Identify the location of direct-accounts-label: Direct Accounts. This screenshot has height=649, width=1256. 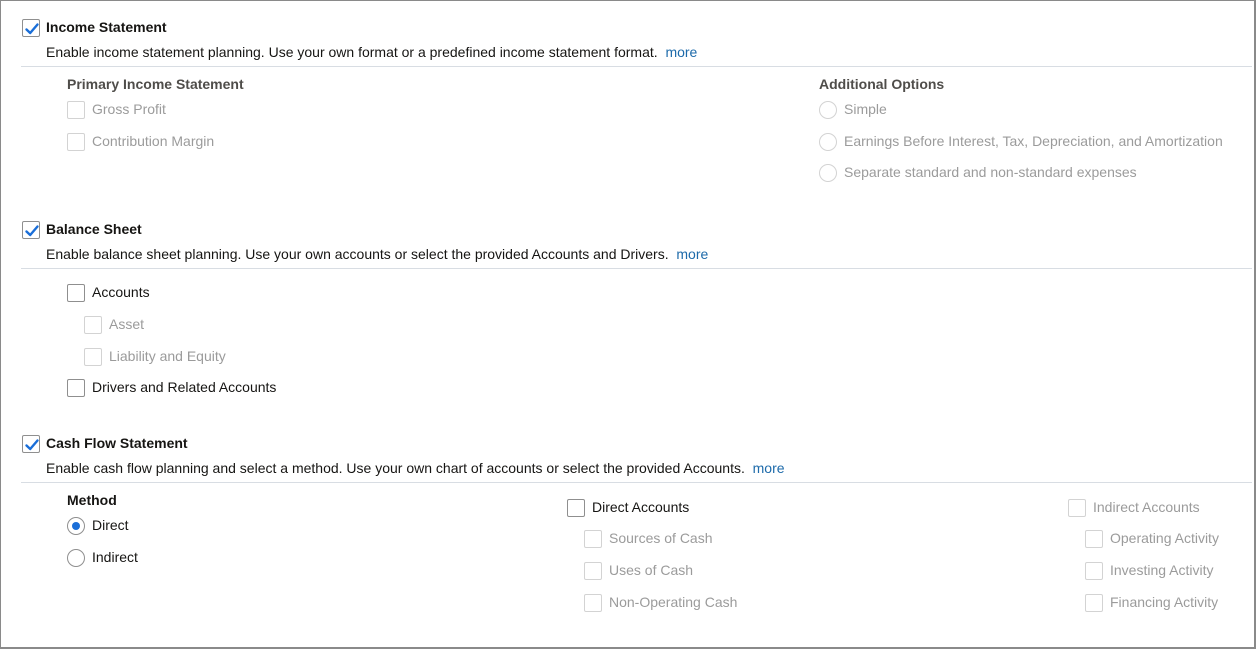
(641, 507).